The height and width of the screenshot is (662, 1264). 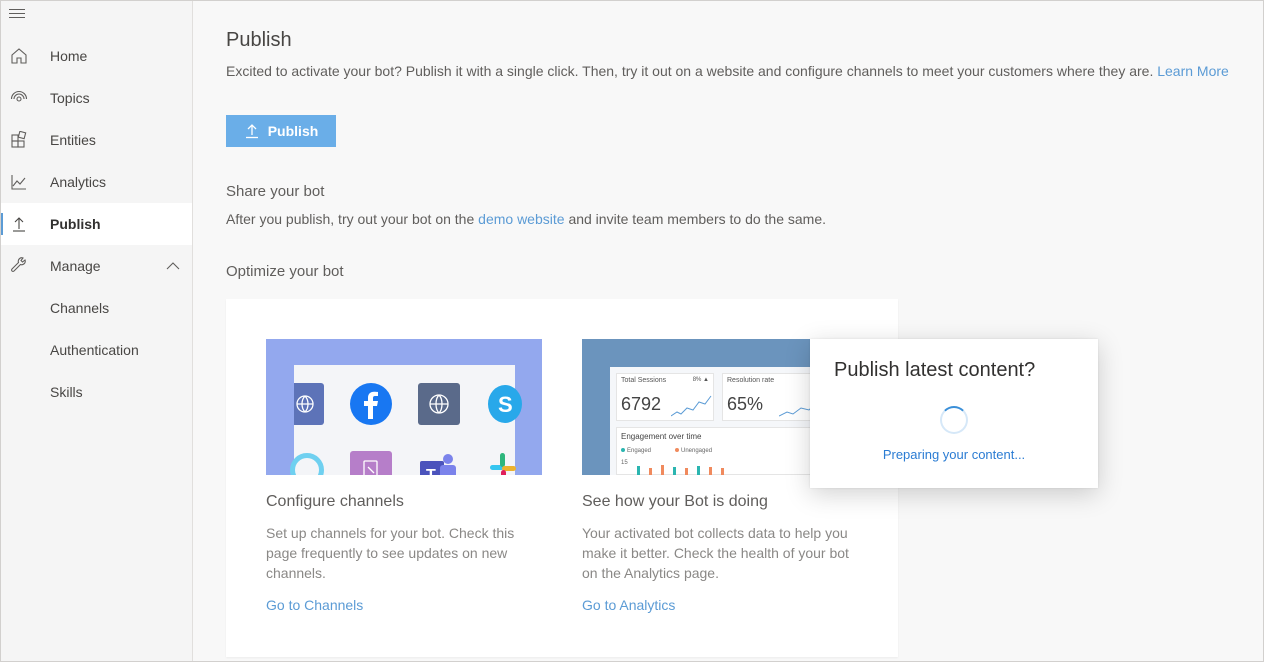 I want to click on total-sessions-delta: 8% ▲, so click(x=700, y=380).